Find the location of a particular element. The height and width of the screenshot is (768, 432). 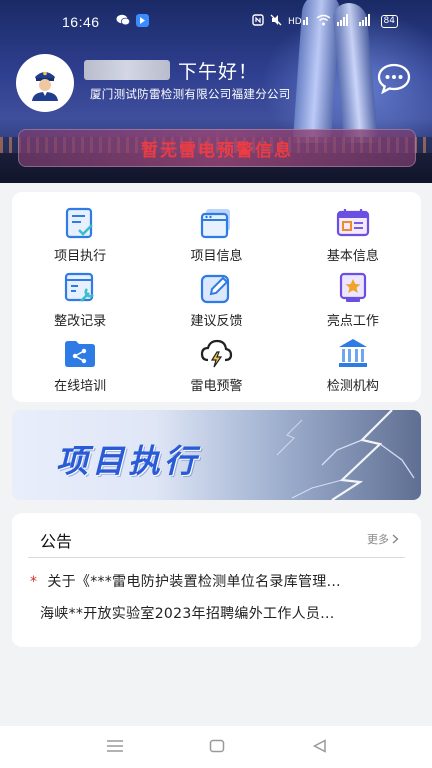

grid-label: 在线培训 is located at coordinates (80, 386).